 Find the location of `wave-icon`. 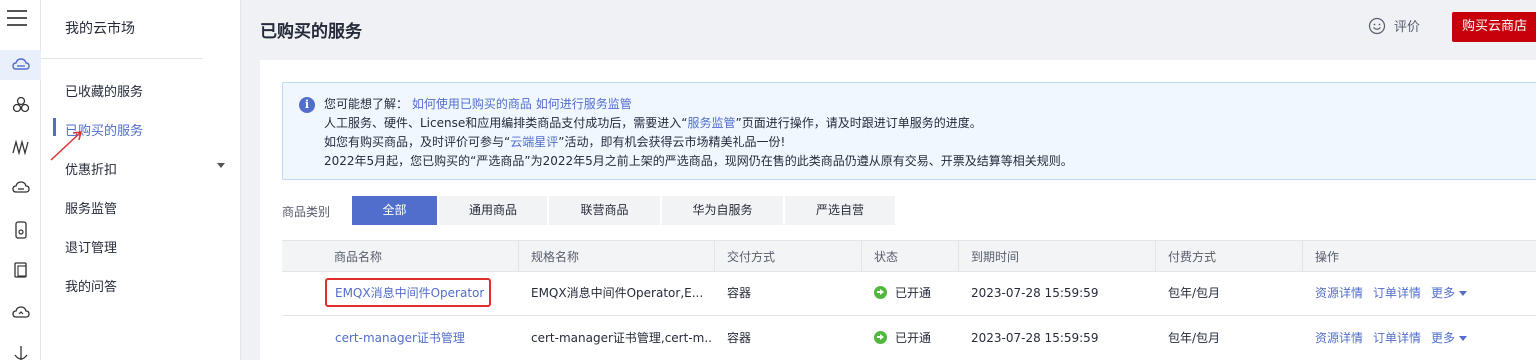

wave-icon is located at coordinates (20, 147).